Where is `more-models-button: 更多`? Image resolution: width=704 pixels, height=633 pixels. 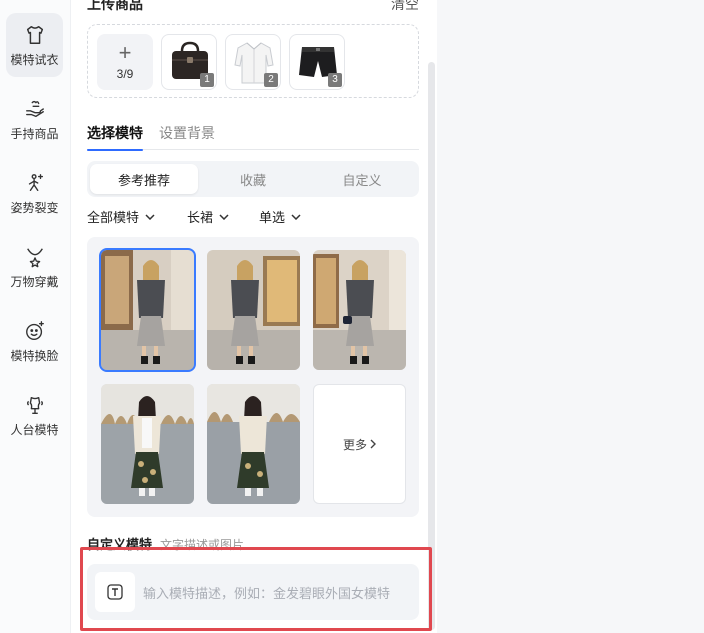 more-models-button: 更多 is located at coordinates (359, 444).